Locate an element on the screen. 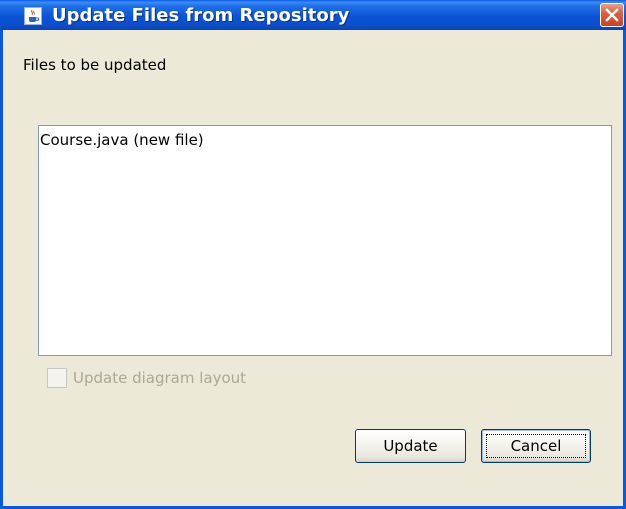 The width and height of the screenshot is (626, 509). update-diagram-layout-checkbox is located at coordinates (57, 378).